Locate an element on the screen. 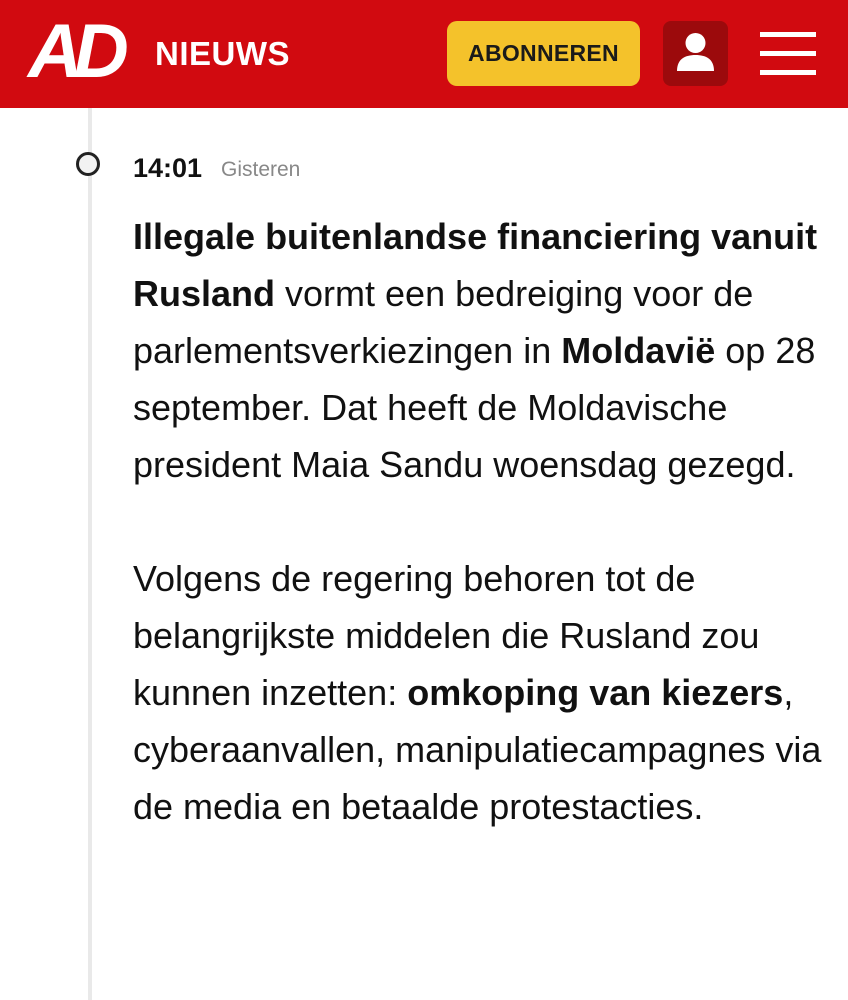 Image resolution: width=848 pixels, height=1000 pixels. post-day: Gisteren is located at coordinates (261, 169).